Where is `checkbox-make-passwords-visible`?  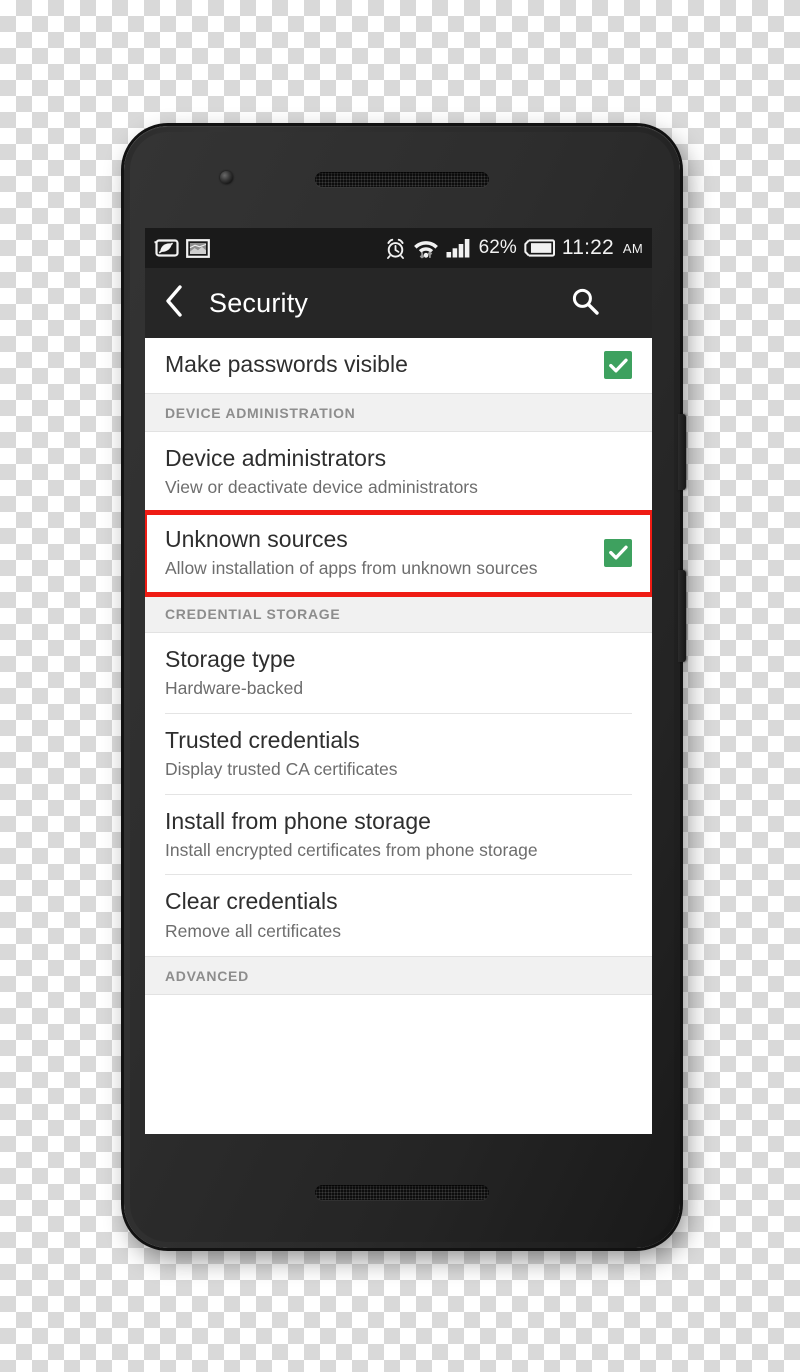
checkbox-make-passwords-visible is located at coordinates (618, 365).